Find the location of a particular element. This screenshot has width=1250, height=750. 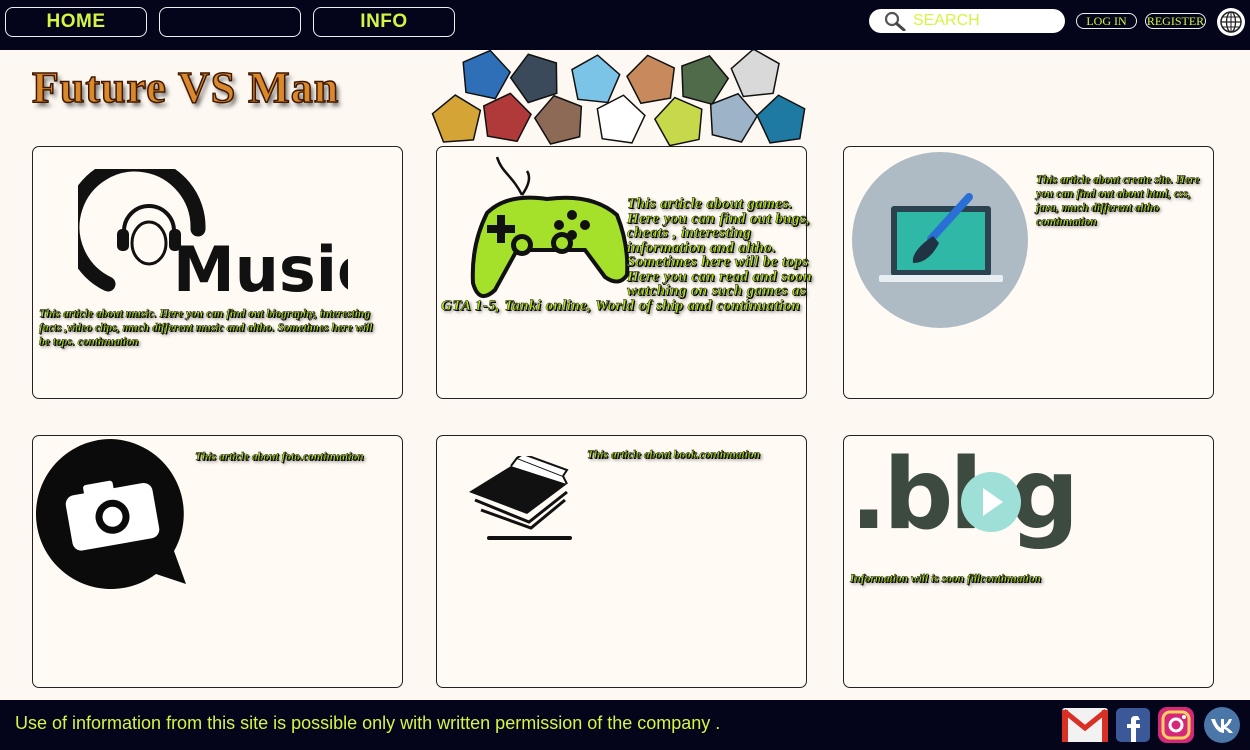

article-card-foto: This article about foto.continuation is located at coordinates (217, 561).